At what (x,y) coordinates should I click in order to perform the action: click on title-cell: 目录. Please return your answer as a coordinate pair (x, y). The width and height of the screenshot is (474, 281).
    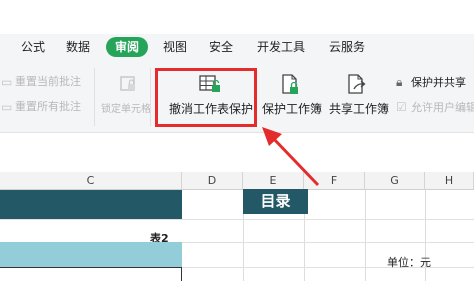
    Looking at the image, I should click on (275, 201).